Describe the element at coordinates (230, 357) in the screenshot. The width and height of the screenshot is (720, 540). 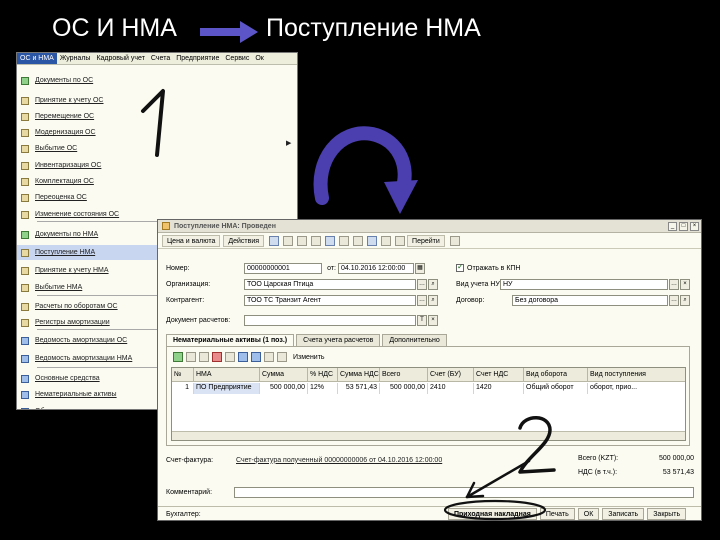
I see `end-edit-icon` at that location.